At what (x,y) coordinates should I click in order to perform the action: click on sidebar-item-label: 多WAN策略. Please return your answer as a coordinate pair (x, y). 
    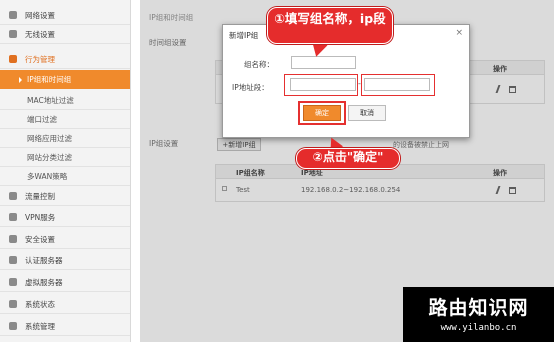
    Looking at the image, I should click on (47, 176).